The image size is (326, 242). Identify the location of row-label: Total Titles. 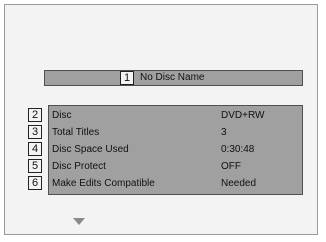
(76, 132).